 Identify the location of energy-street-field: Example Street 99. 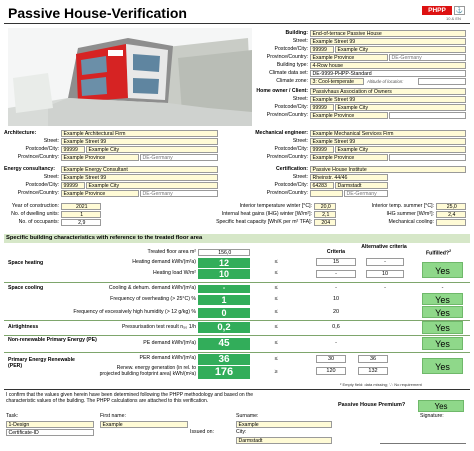
(139, 177).